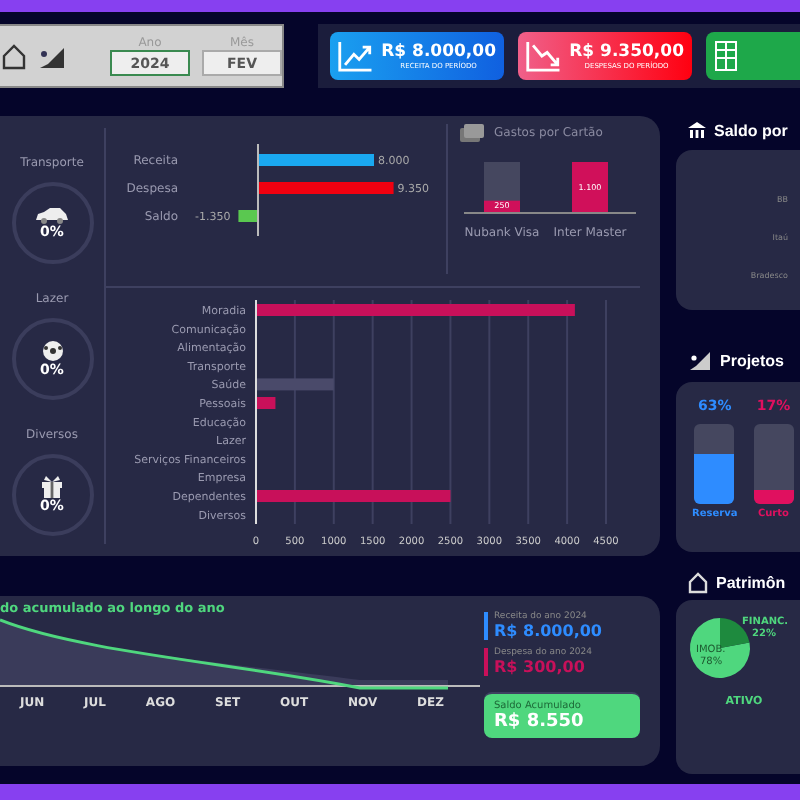  Describe the element at coordinates (540, 667) in the screenshot. I see `stat-value: R$ 300,00` at that location.